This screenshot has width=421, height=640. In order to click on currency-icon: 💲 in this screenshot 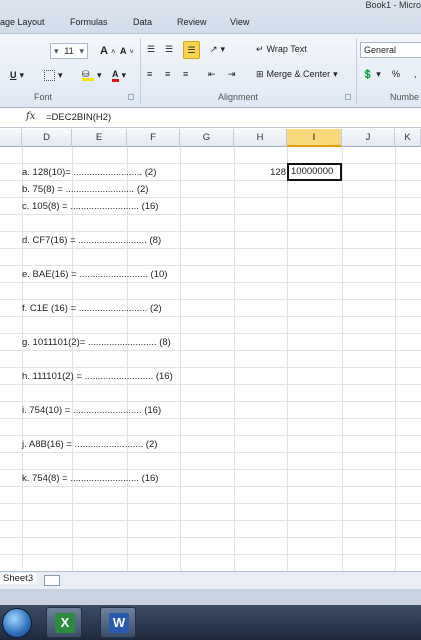, I will do `click(368, 73)`.